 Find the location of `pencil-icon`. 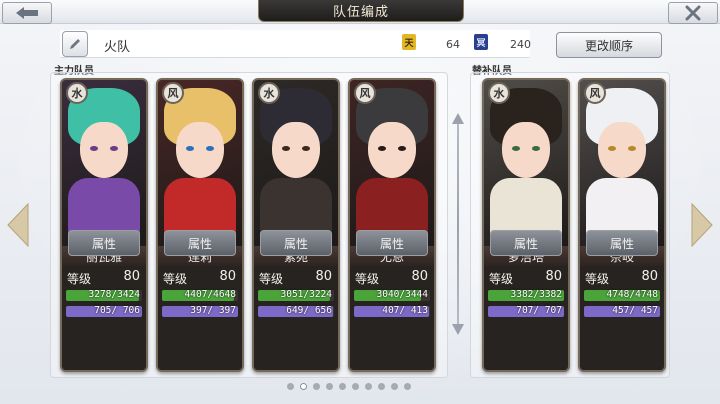

pencil-icon is located at coordinates (75, 44).